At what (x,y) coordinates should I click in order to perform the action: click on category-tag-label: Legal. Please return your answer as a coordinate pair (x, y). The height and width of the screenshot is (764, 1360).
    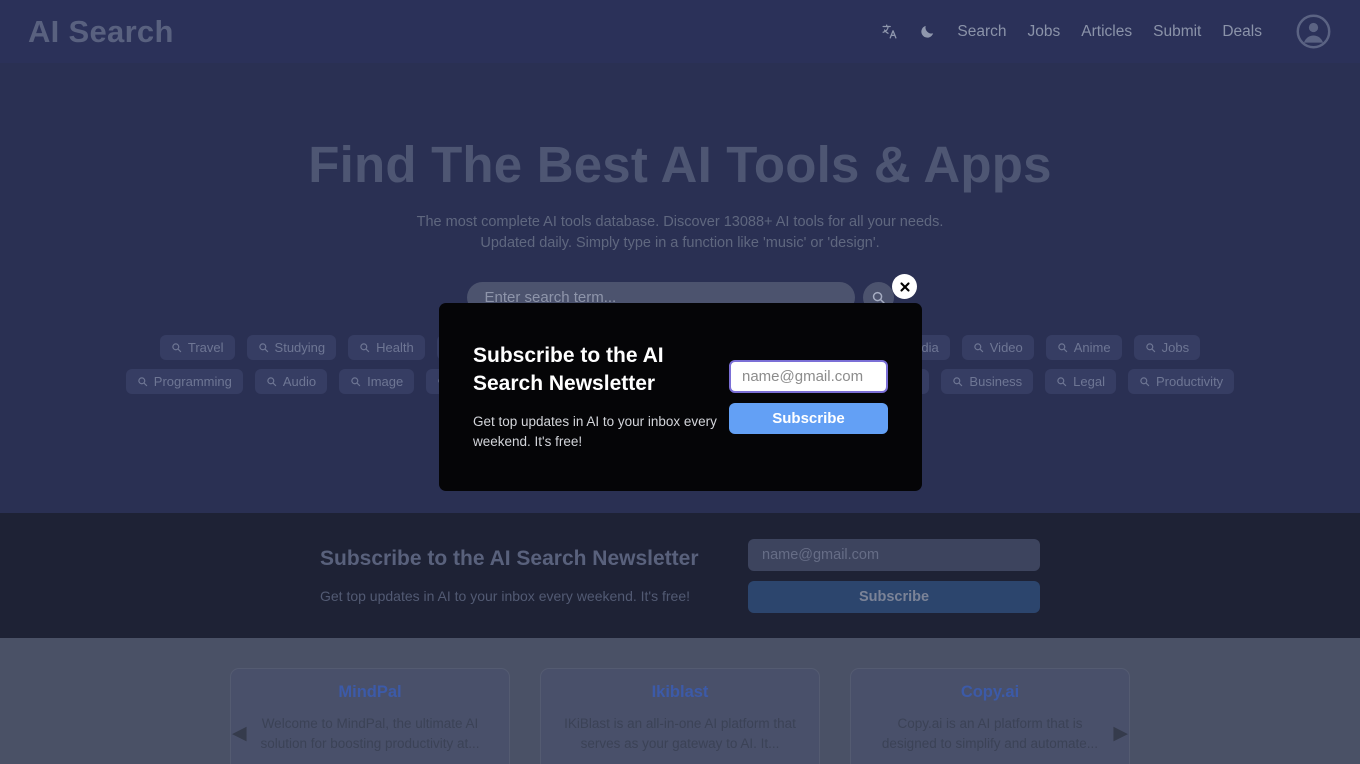
    Looking at the image, I should click on (1089, 382).